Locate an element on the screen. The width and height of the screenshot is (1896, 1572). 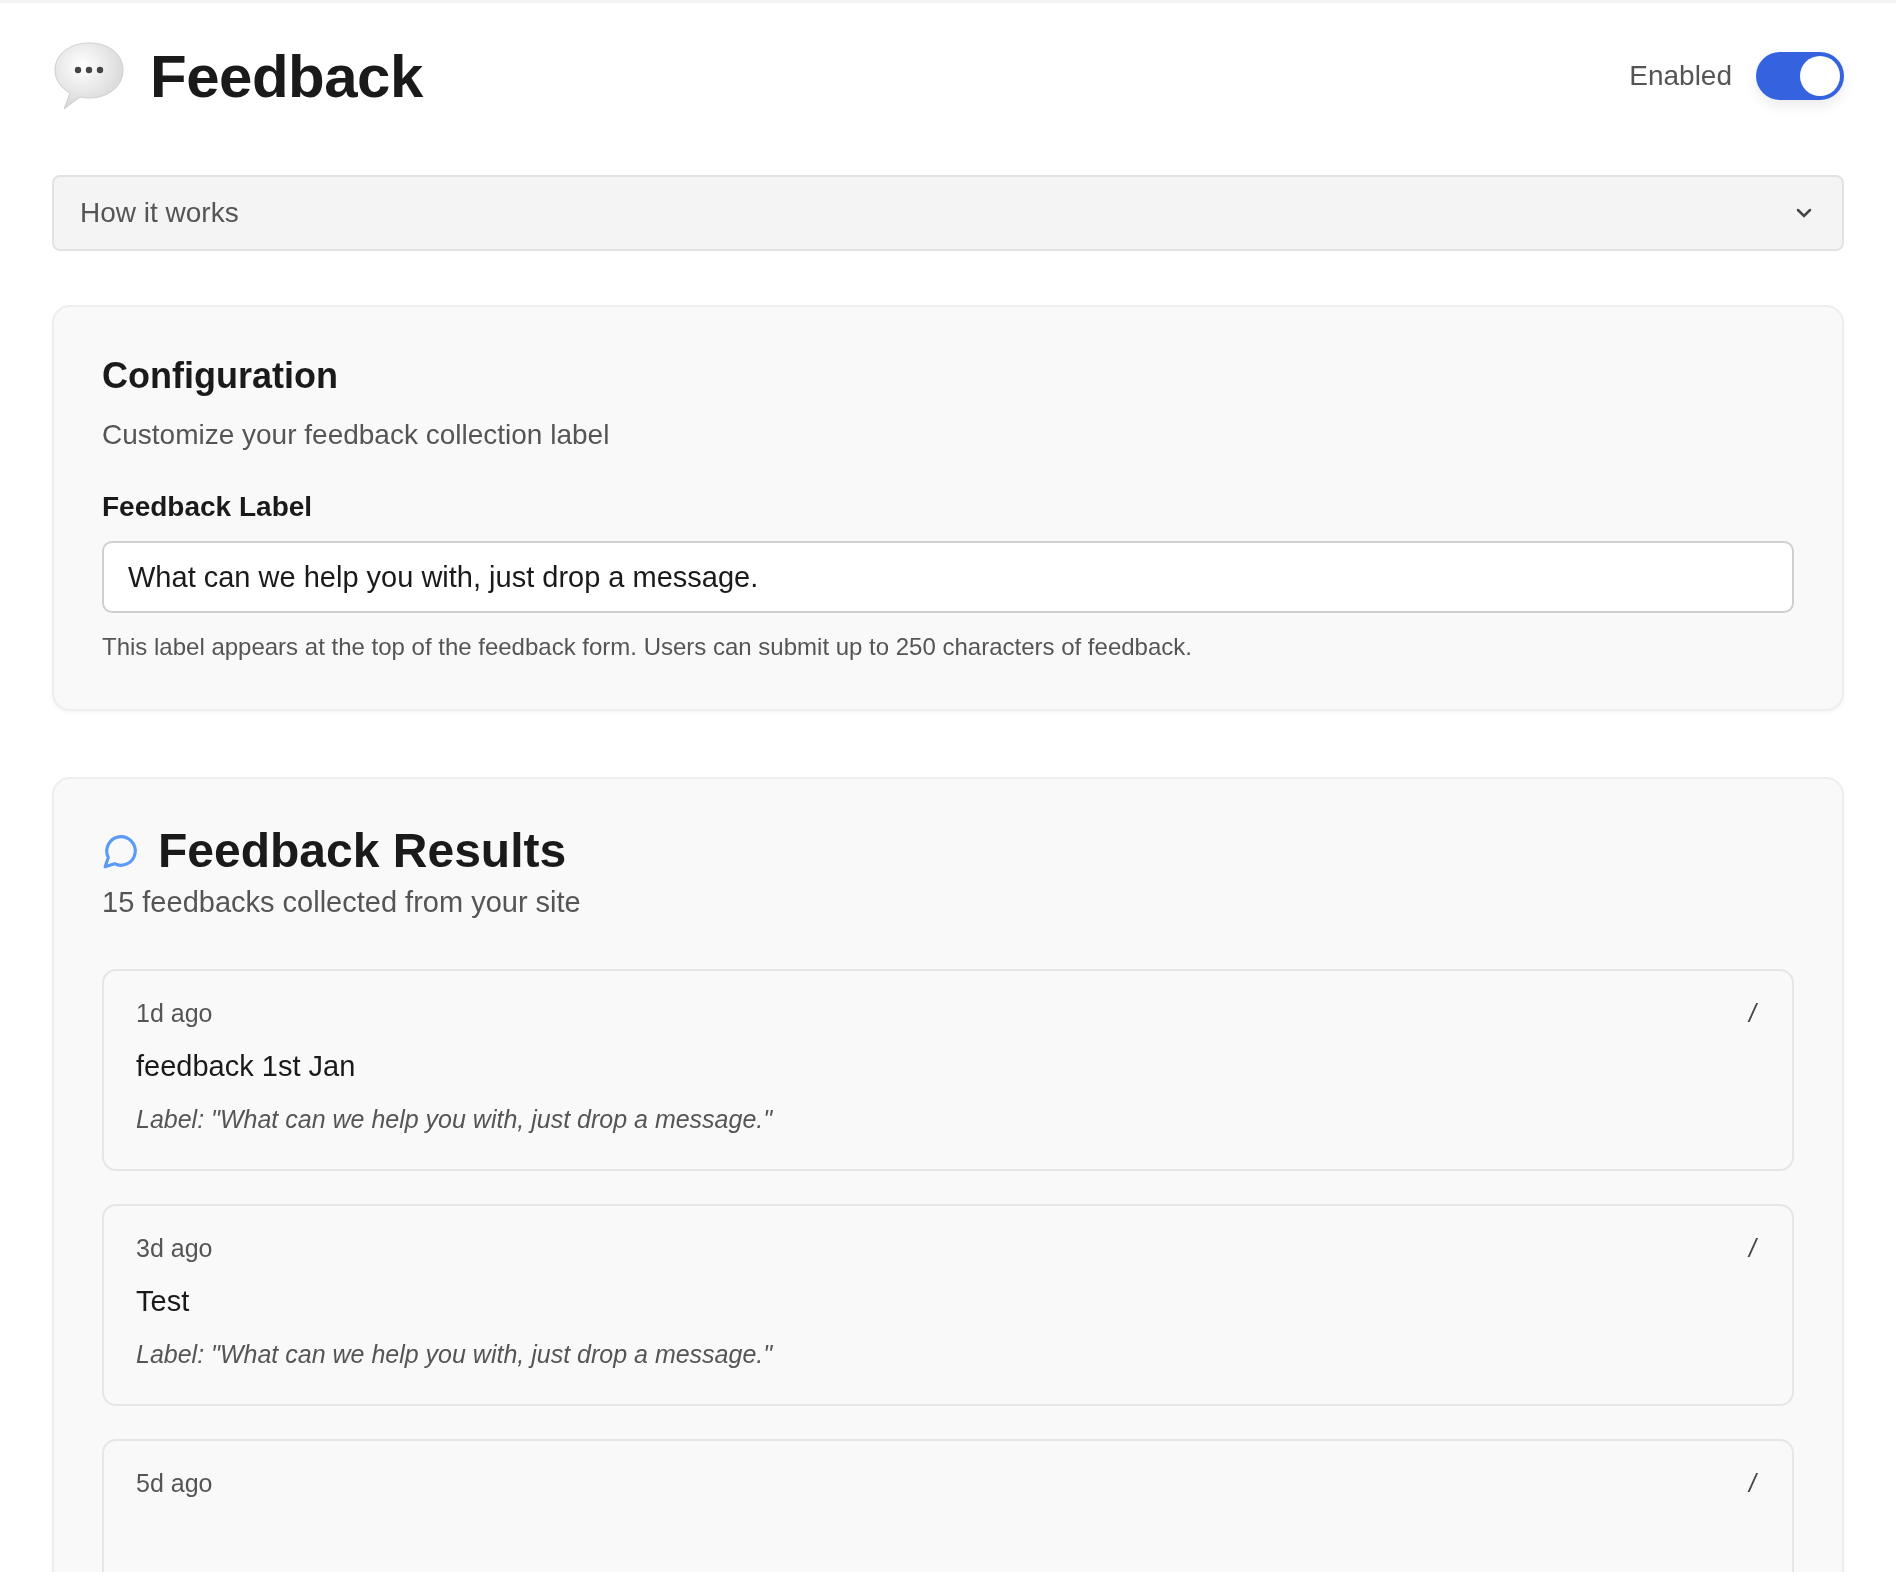
timestamp: 1d ago is located at coordinates (174, 1013).